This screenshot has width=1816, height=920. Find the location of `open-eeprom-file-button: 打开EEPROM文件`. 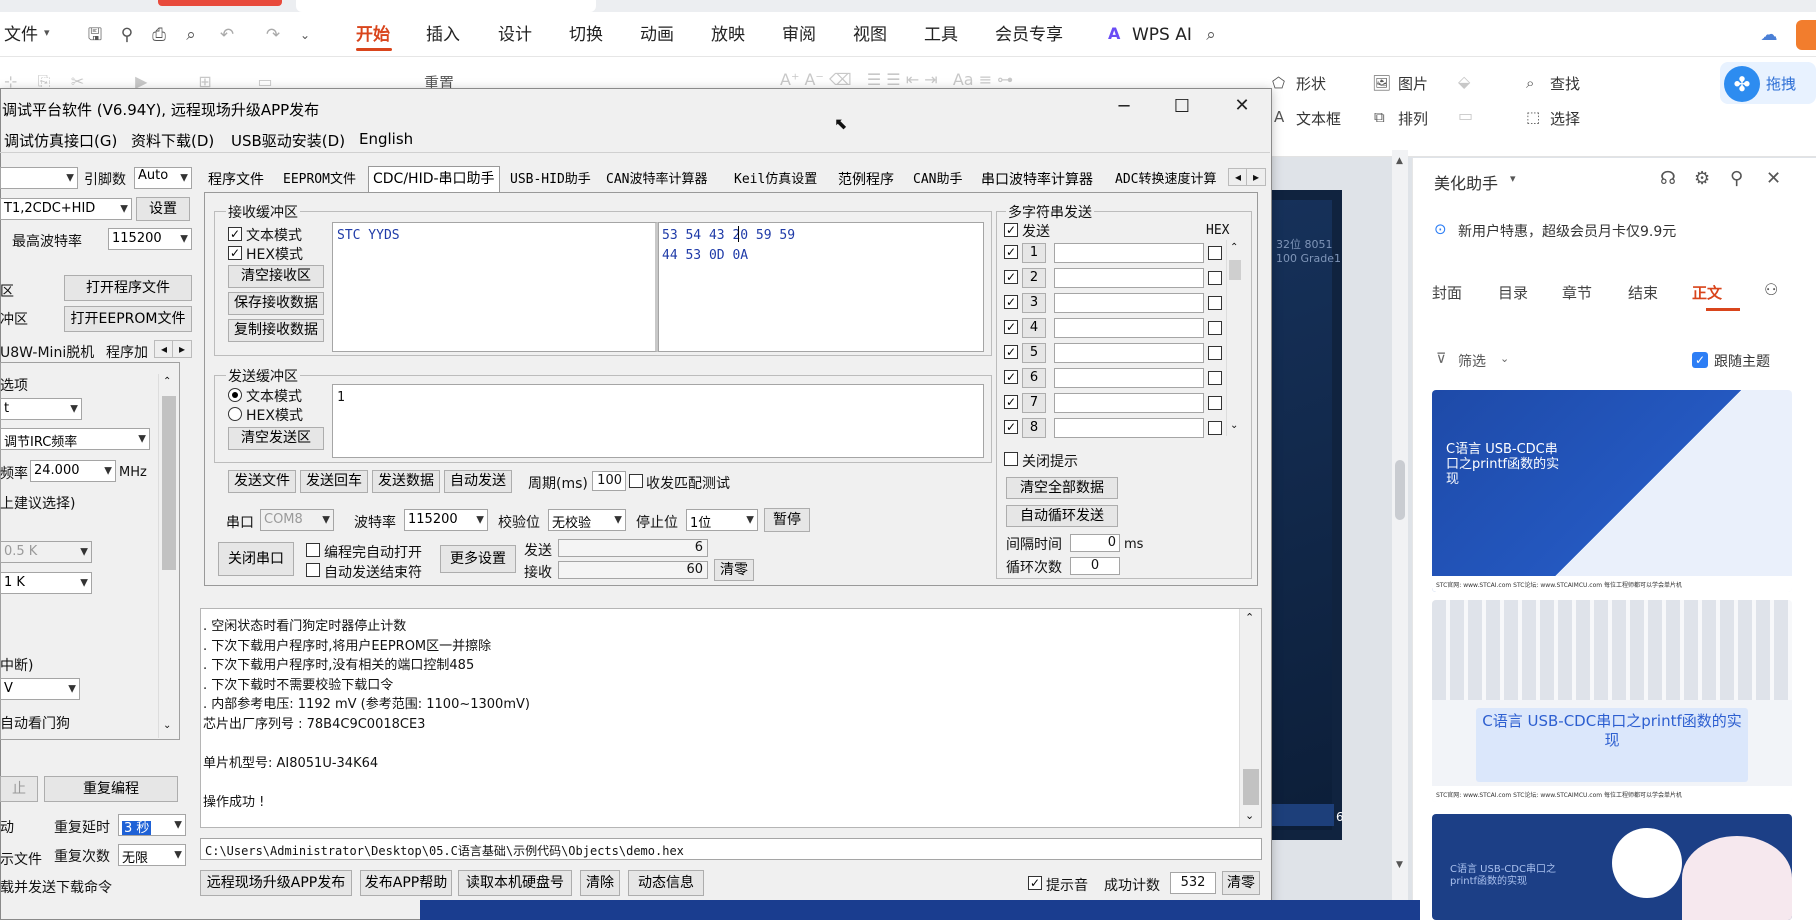

open-eeprom-file-button: 打开EEPROM文件 is located at coordinates (128, 319).